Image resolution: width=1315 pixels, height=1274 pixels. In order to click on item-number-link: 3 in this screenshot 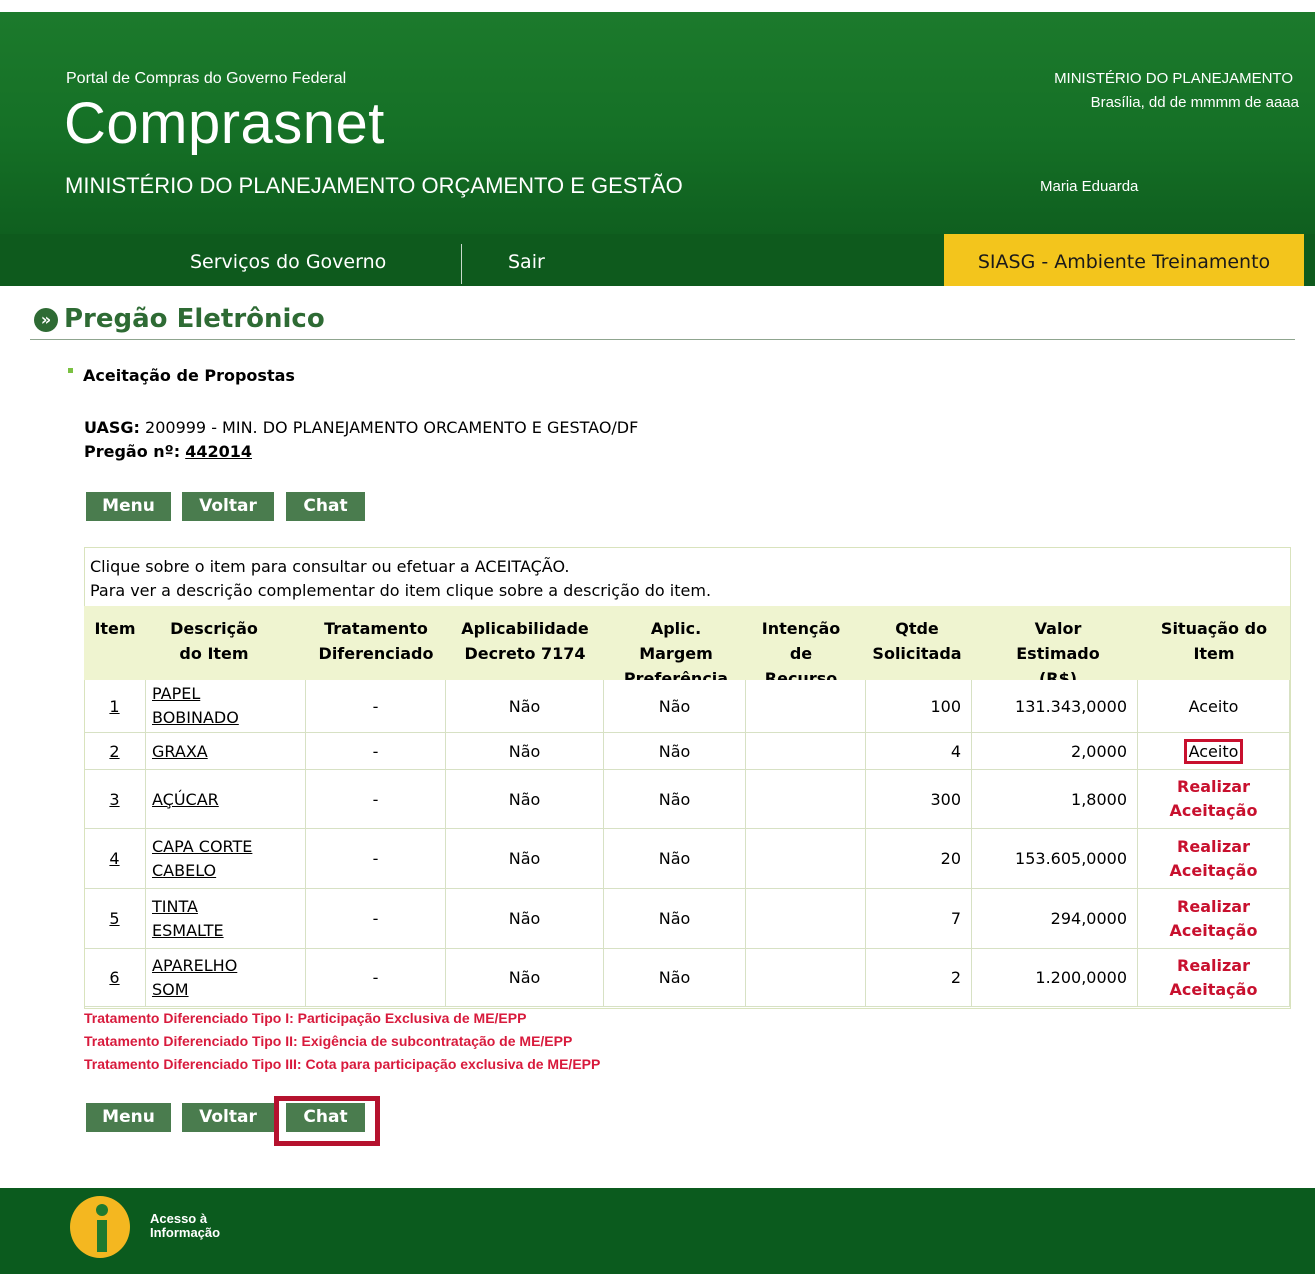, I will do `click(114, 799)`.